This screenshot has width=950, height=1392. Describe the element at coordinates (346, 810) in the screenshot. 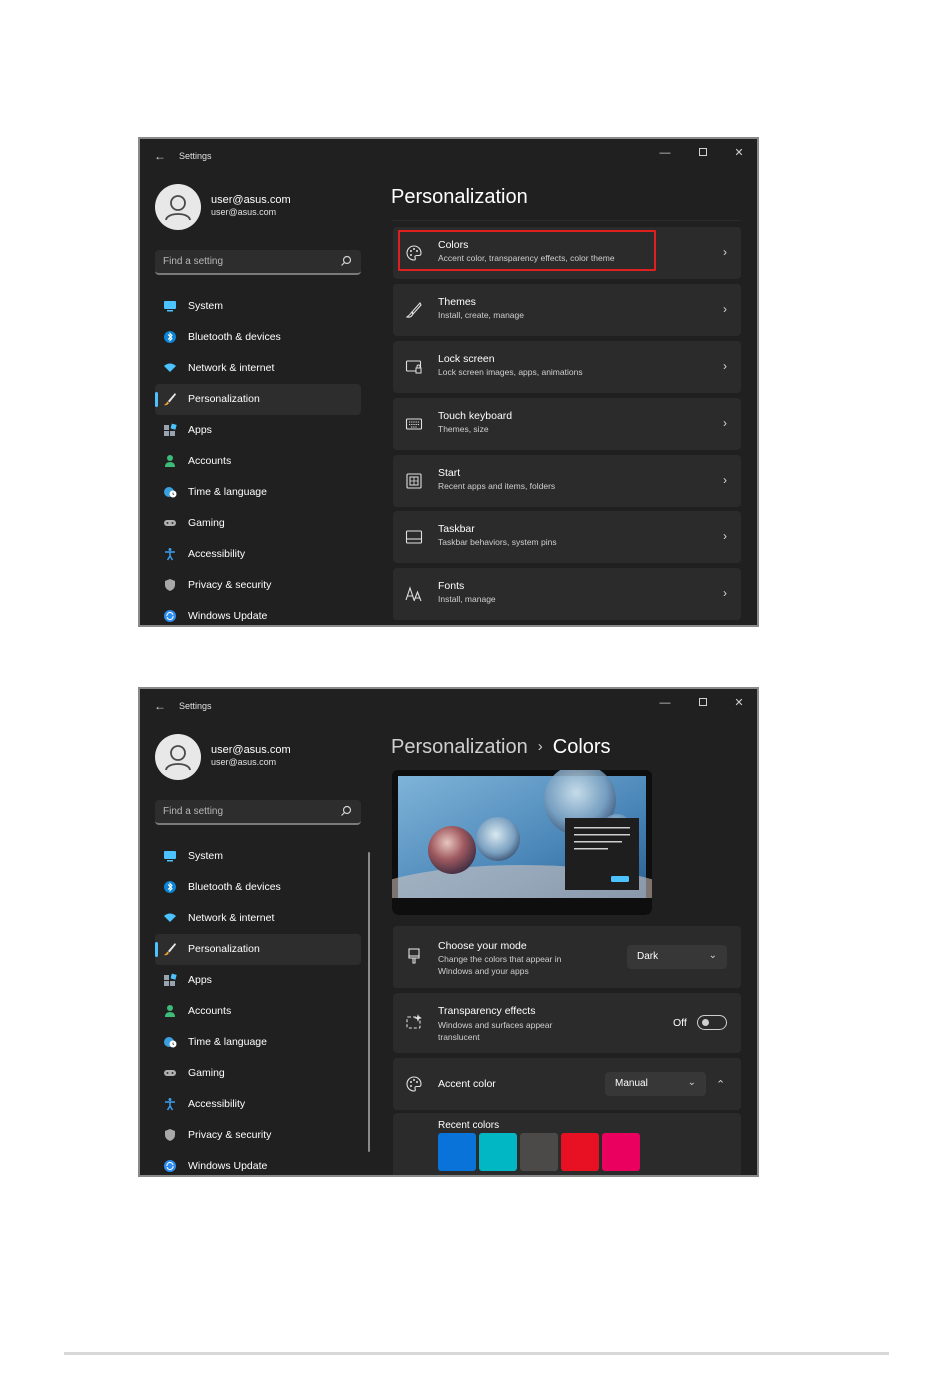

I see `search-icon` at that location.